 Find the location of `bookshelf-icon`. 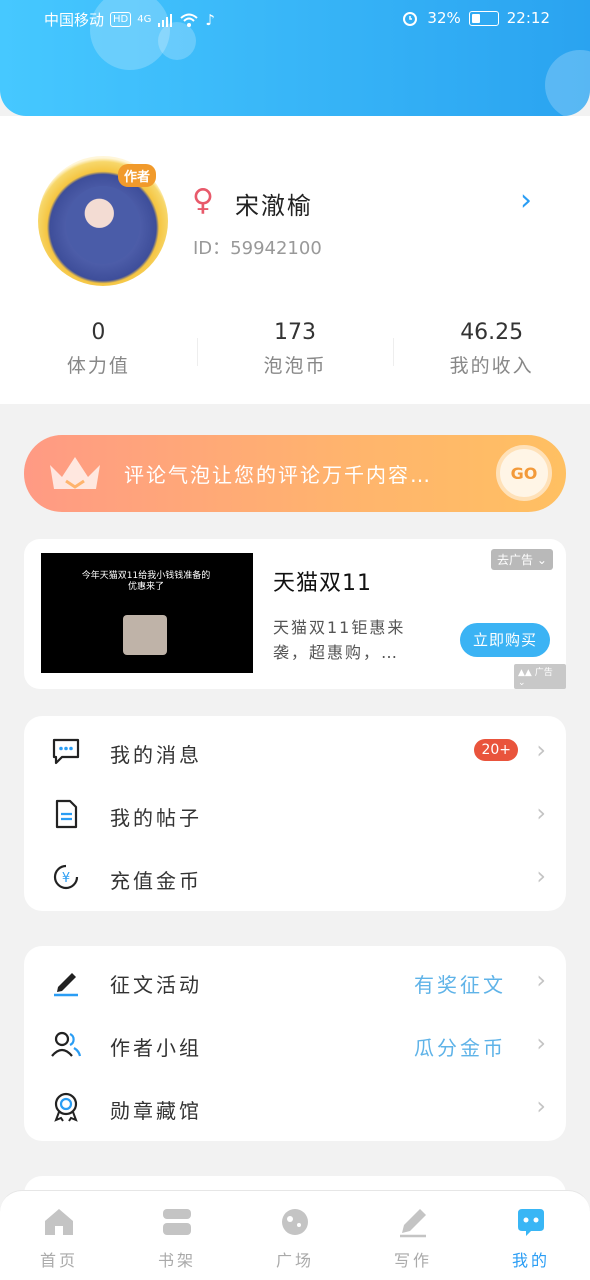

bookshelf-icon is located at coordinates (177, 1222).